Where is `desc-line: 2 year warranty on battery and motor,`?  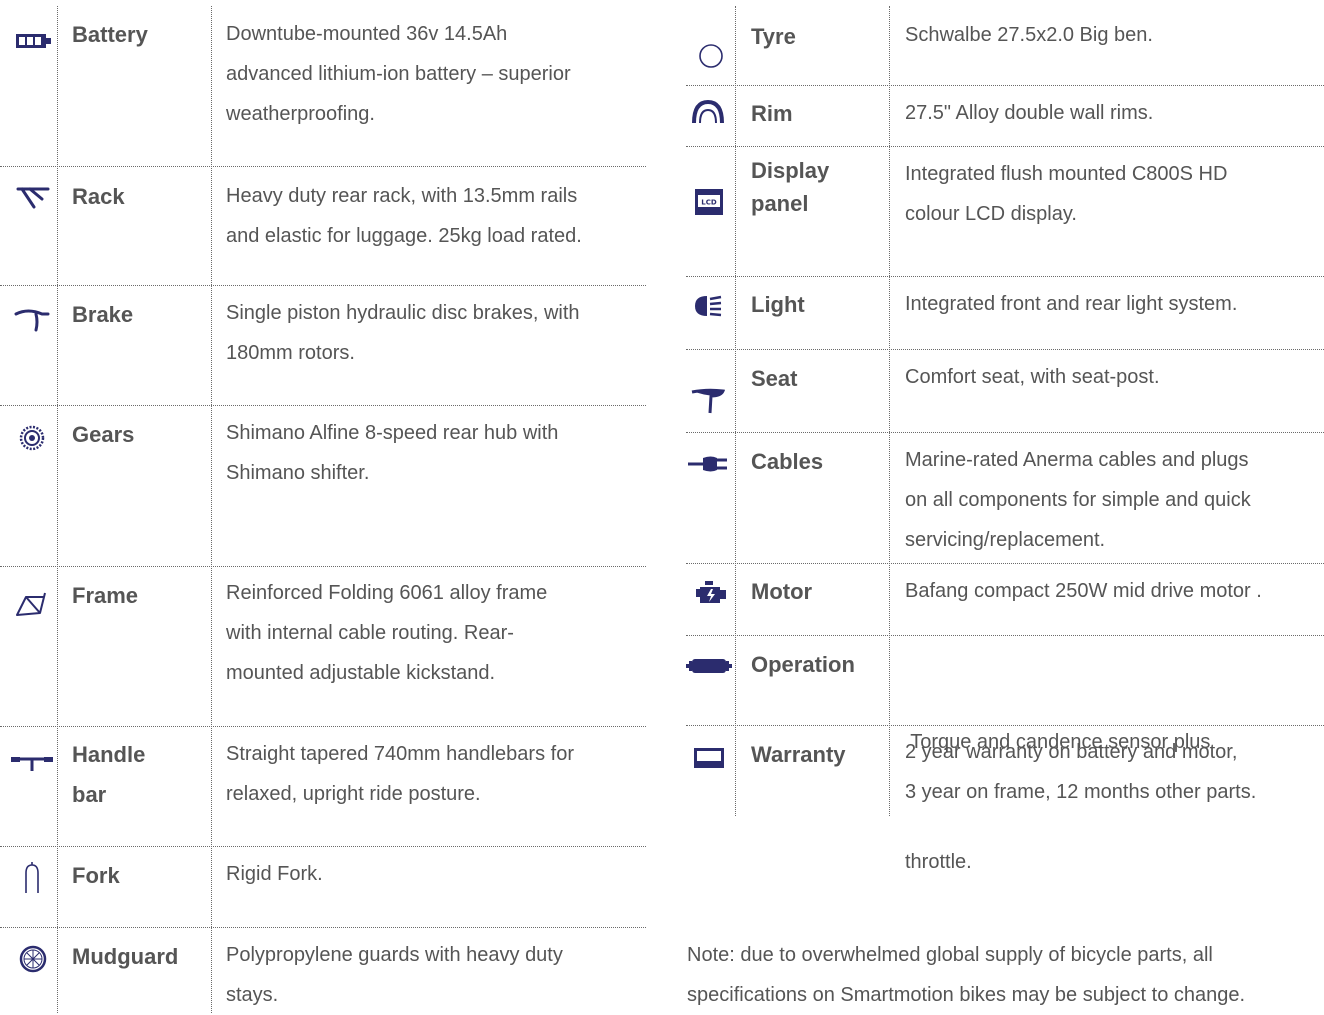 desc-line: 2 year warranty on battery and motor, is located at coordinates (1071, 752).